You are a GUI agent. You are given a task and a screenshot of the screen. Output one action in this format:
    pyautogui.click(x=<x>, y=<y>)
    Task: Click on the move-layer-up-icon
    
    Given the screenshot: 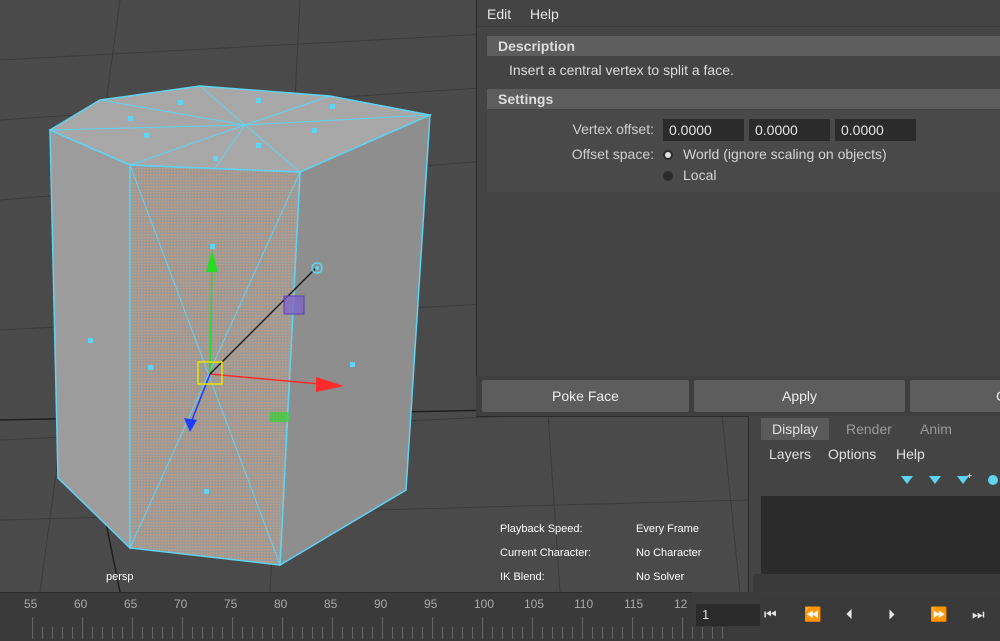 What is the action you would take?
    pyautogui.click(x=907, y=480)
    